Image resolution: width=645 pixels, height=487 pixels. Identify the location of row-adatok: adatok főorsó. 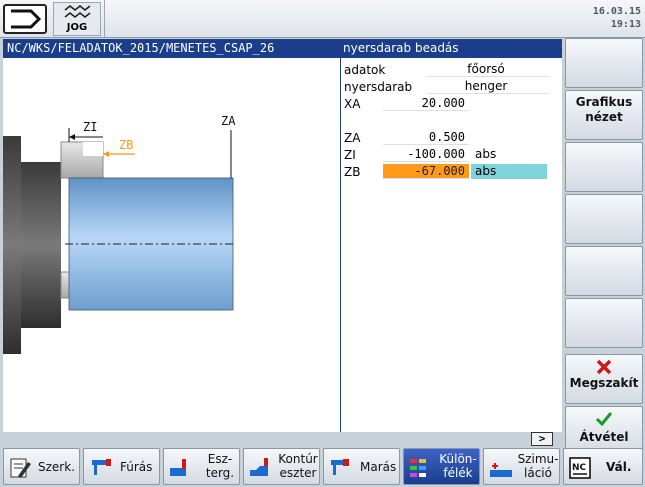
(452, 70).